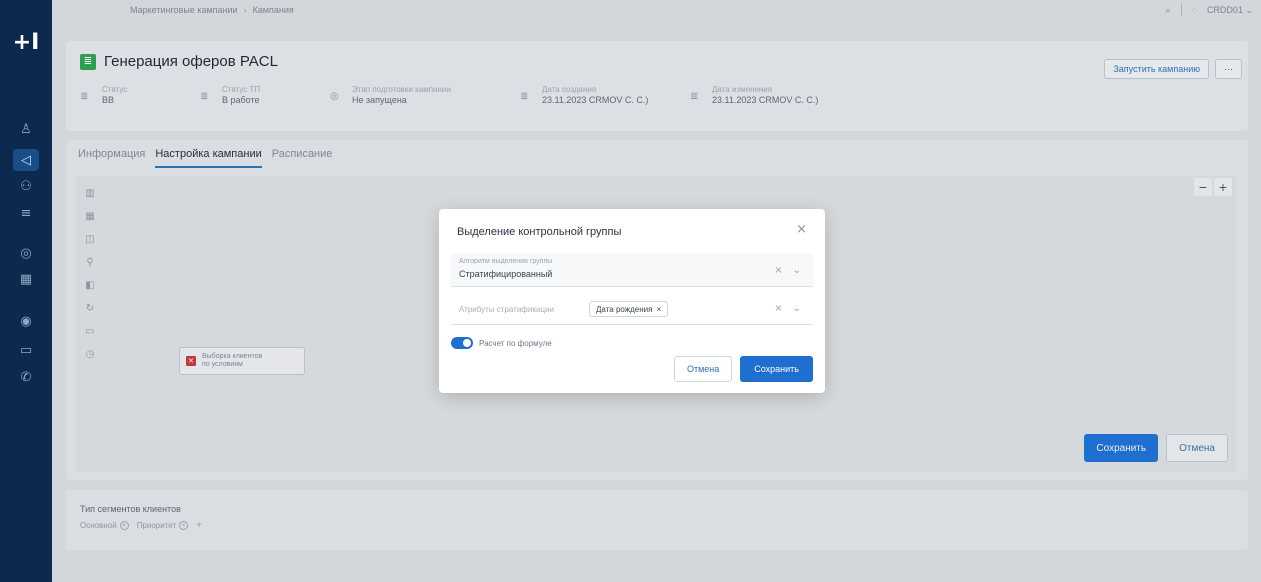 Image resolution: width=1261 pixels, height=582 pixels. What do you see at coordinates (302, 158) in the screenshot?
I see `tab-schedule: Расписание` at bounding box center [302, 158].